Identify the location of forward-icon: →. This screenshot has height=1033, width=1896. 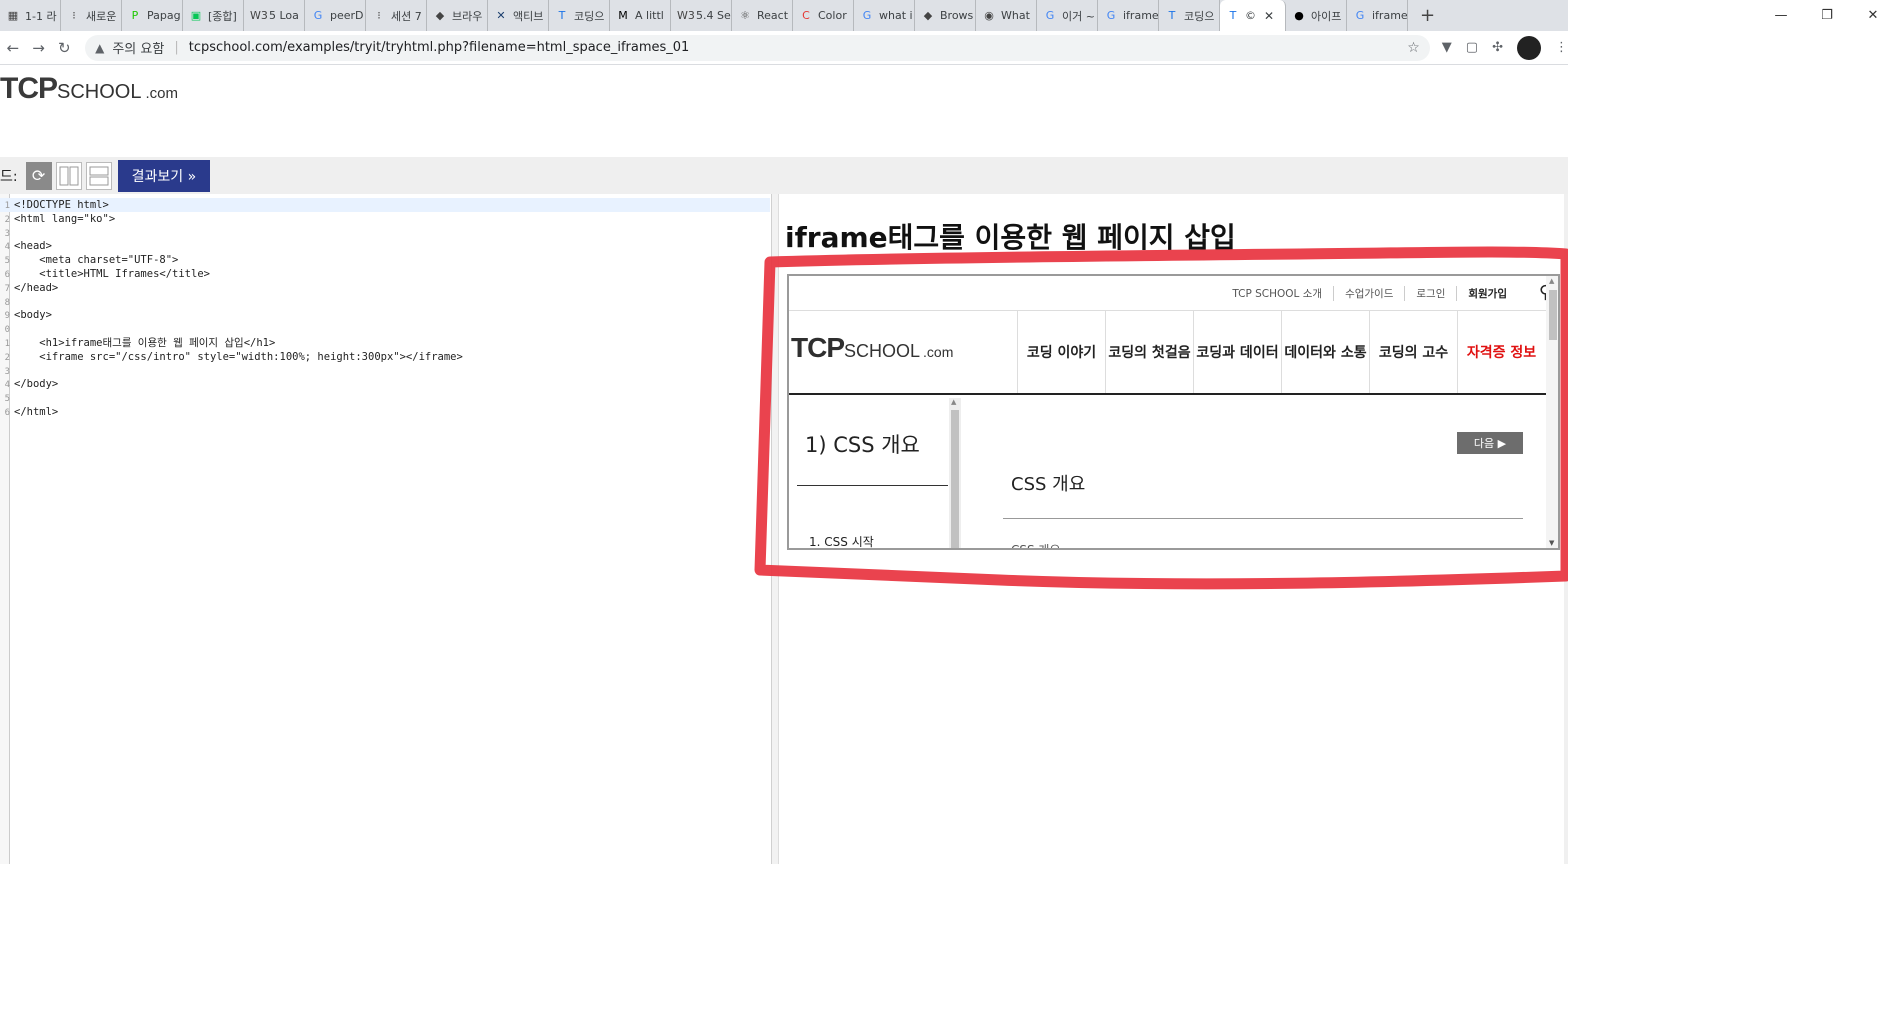
(39, 48).